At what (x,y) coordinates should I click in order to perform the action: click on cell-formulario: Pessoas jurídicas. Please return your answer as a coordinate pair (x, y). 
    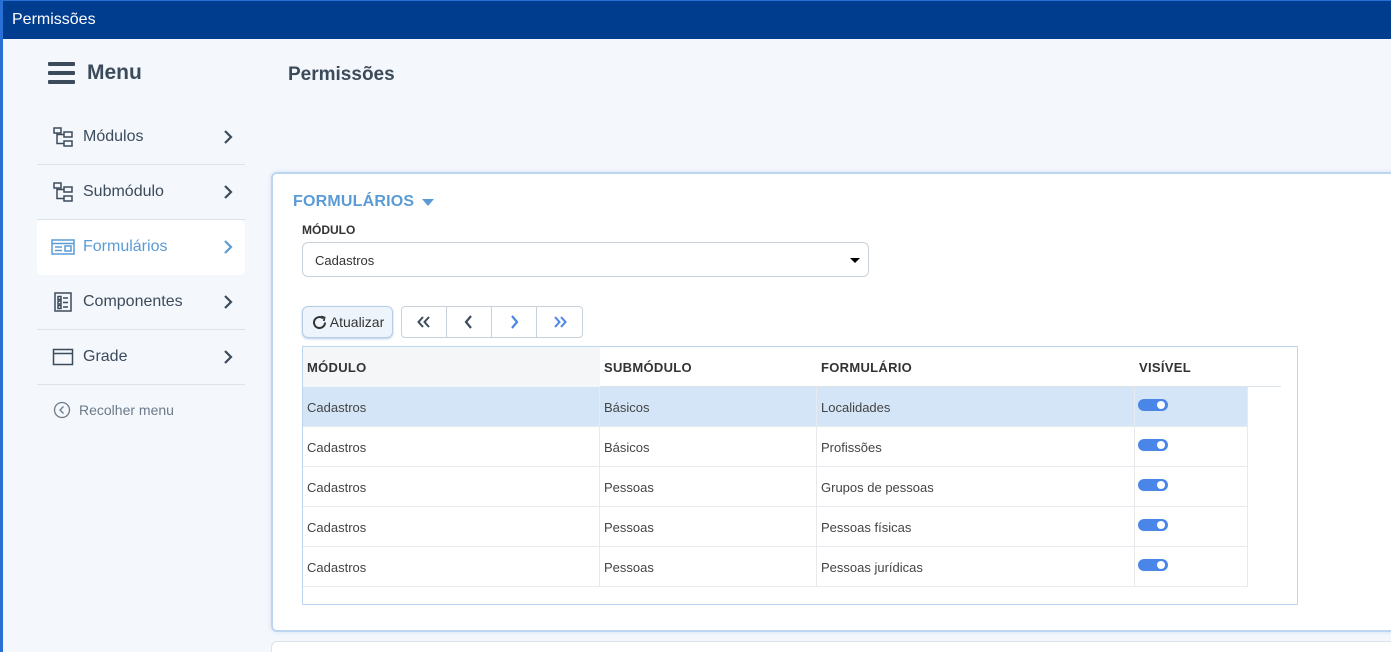
    Looking at the image, I should click on (976, 567).